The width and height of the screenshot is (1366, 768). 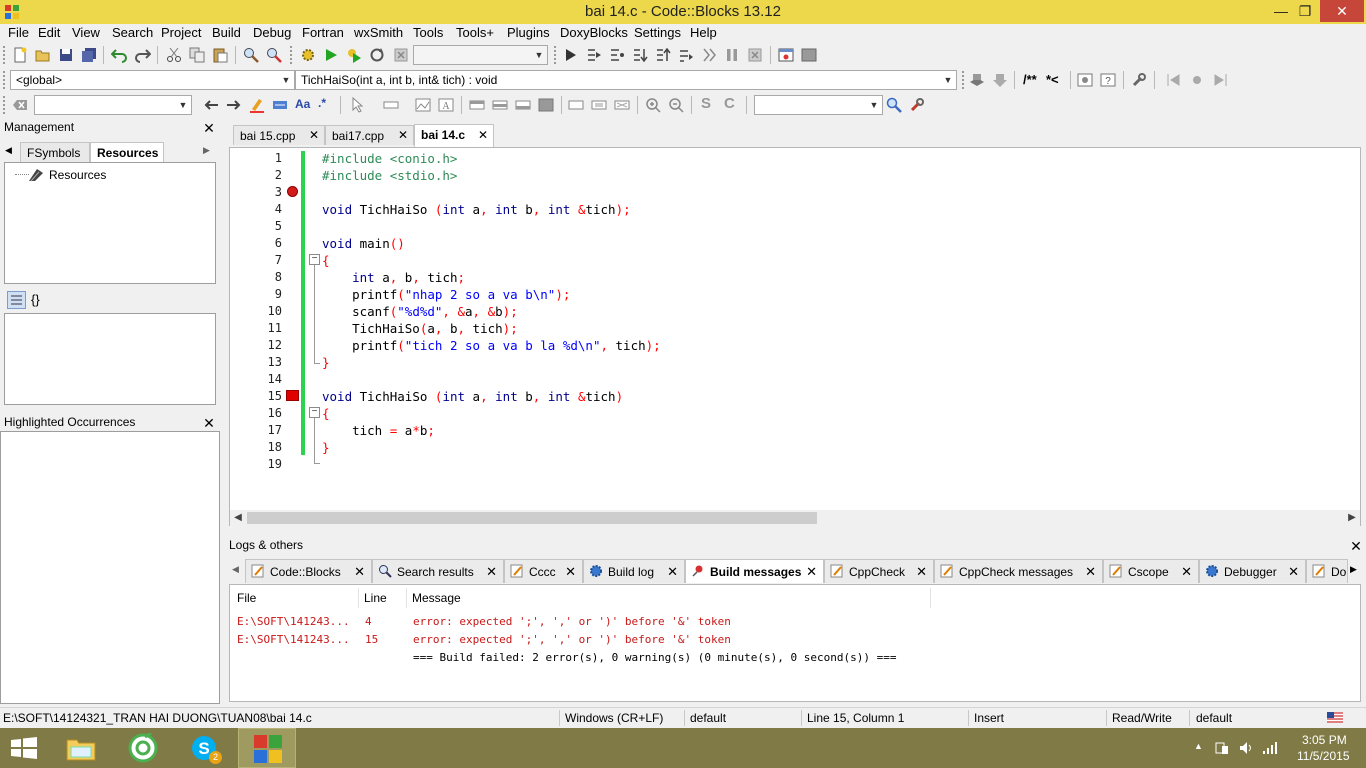 I want to click on symbol-s-icon: S, so click(x=706, y=103).